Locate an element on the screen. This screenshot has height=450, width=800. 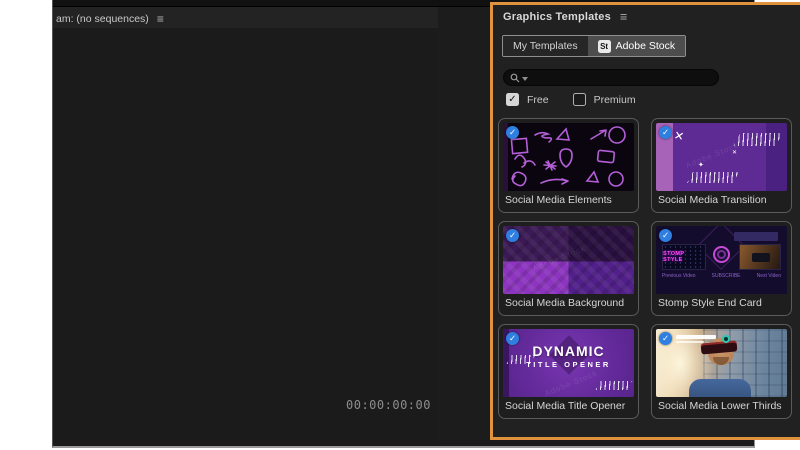
program-monitor-tab: am: (no sequences) ≡ is located at coordinates (110, 19).